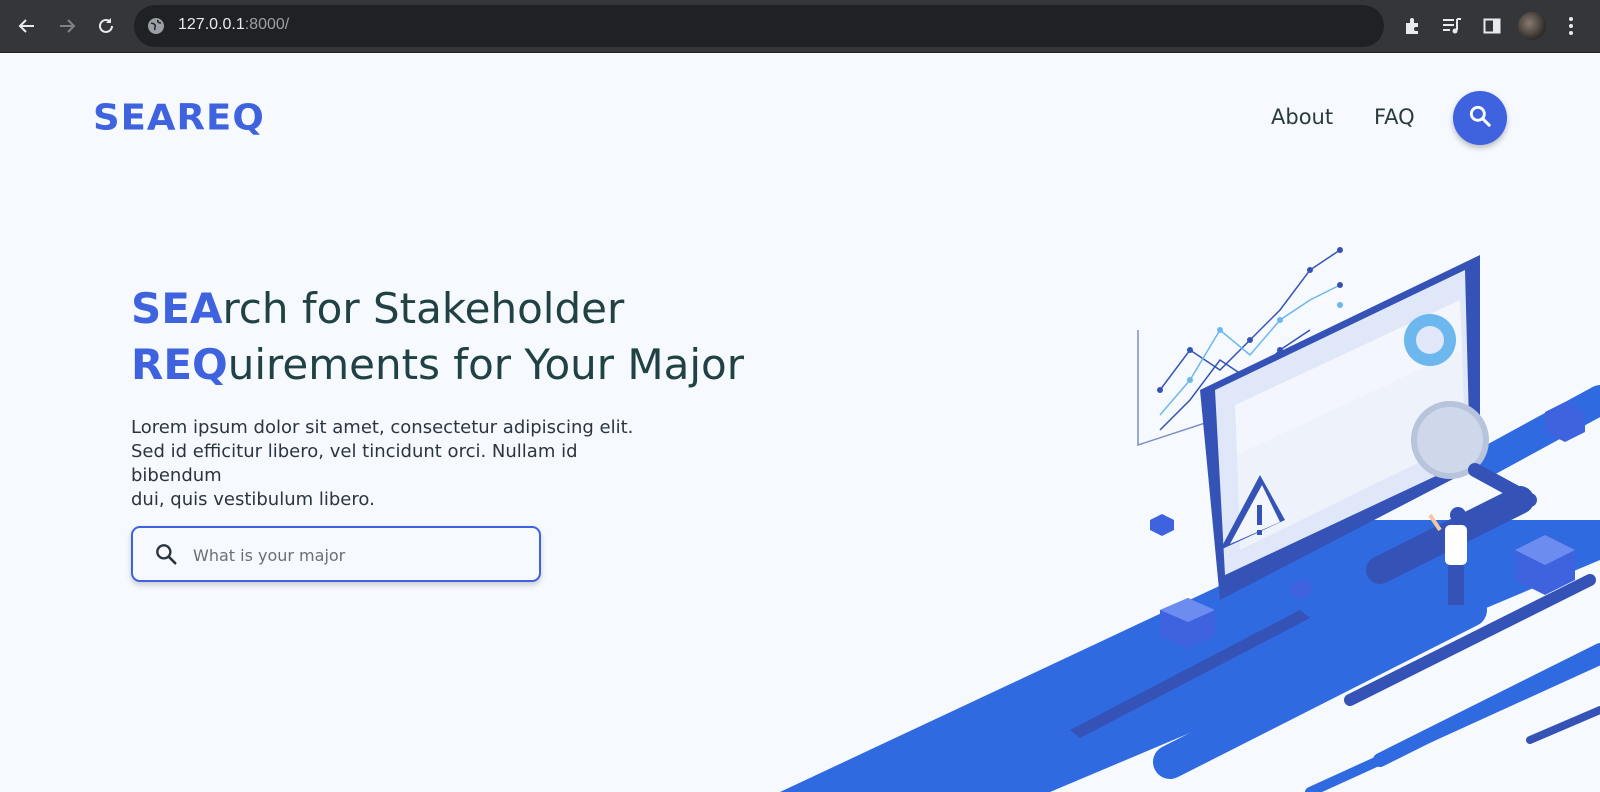  What do you see at coordinates (1413, 26) in the screenshot?
I see `extensions-icon` at bounding box center [1413, 26].